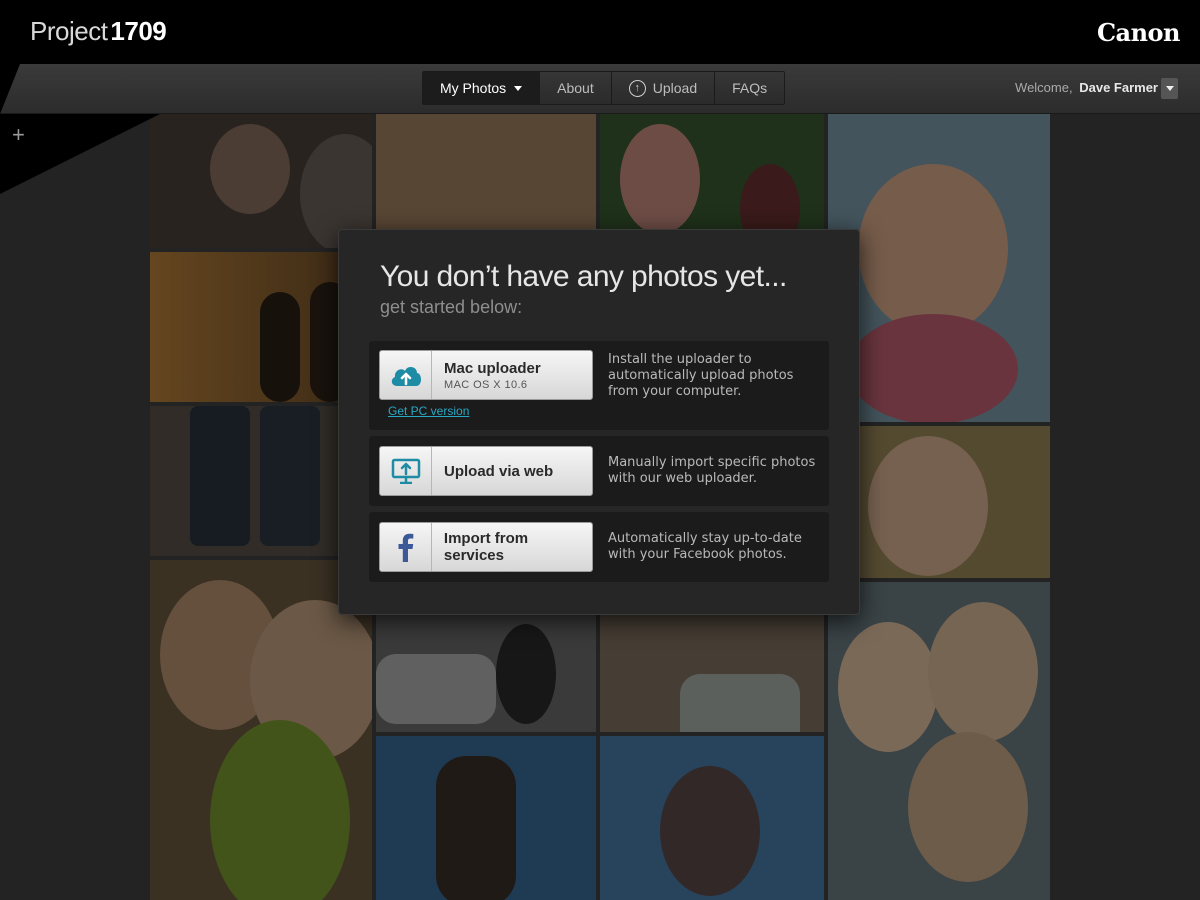 Image resolution: width=1200 pixels, height=900 pixels. I want to click on welcome-text: Welcome, Dave Farmer, so click(1086, 87).